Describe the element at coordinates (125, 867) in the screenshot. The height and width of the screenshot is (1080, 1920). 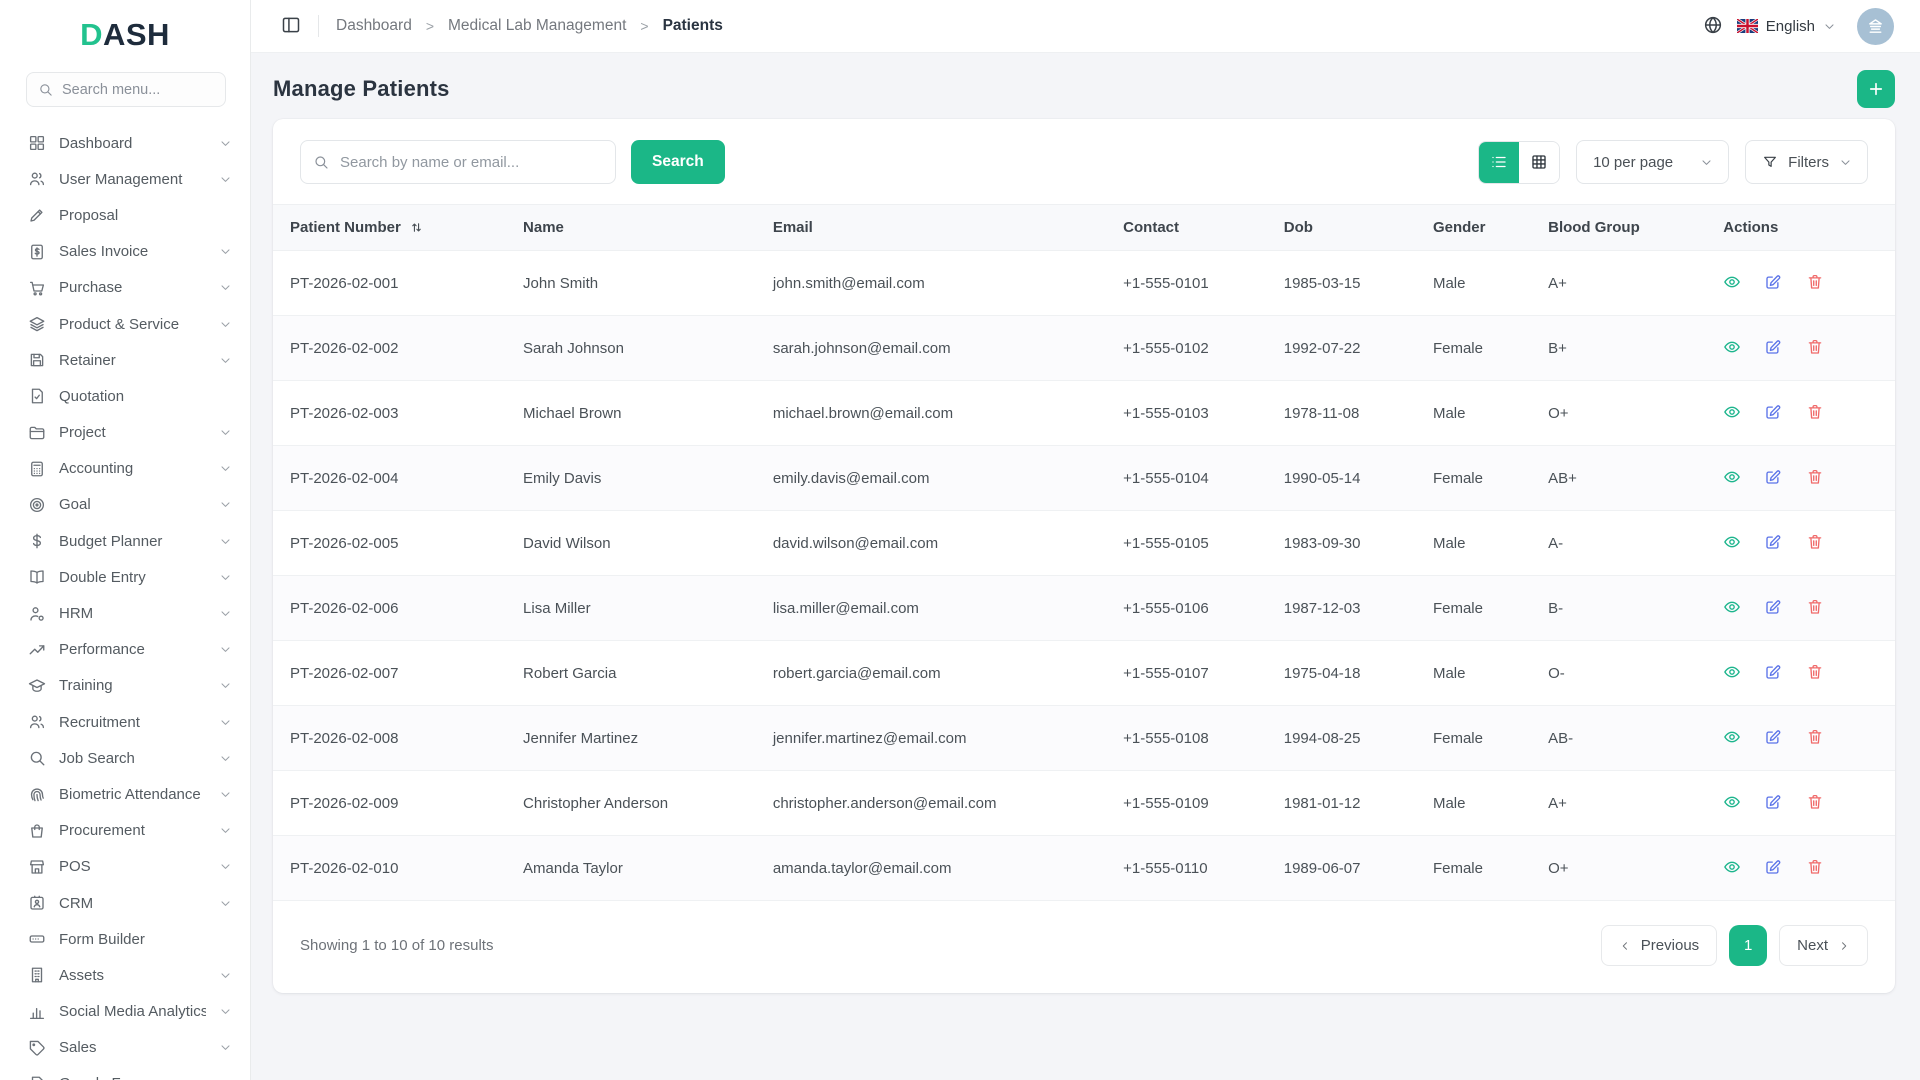
I see `sidebar-item: POS` at that location.